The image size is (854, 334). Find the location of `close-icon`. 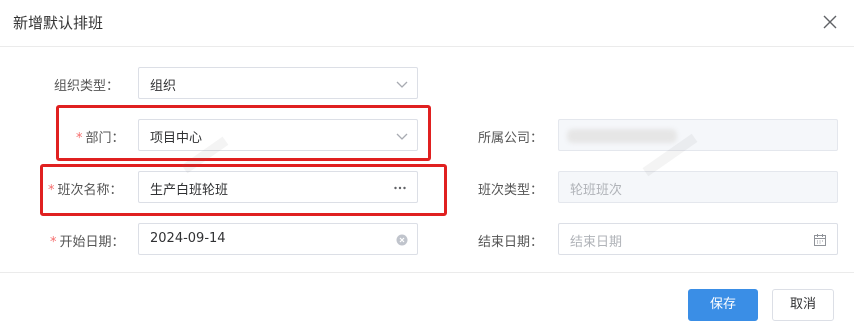

close-icon is located at coordinates (830, 22).